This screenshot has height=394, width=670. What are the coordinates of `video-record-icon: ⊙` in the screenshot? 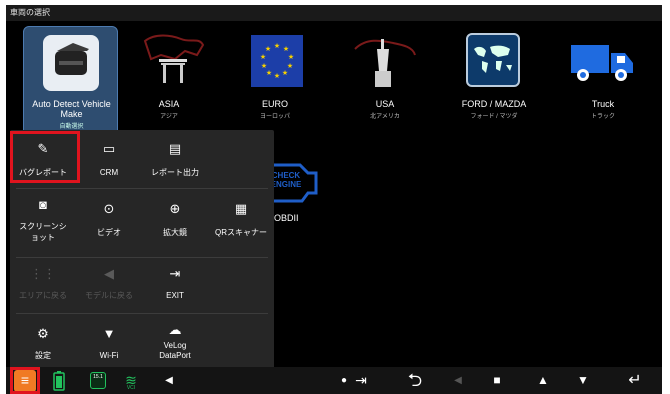 It's located at (109, 208).